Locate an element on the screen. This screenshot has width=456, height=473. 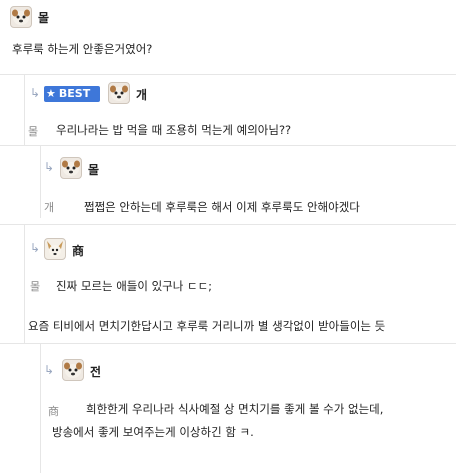
comment-nickname: 개 is located at coordinates (141, 94).